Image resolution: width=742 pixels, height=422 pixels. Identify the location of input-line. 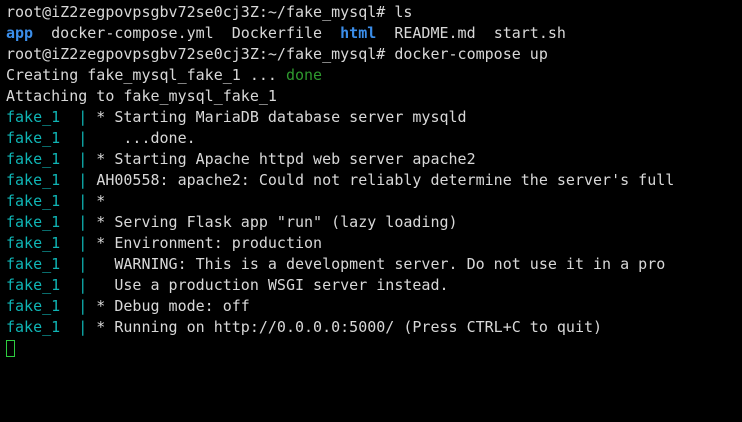
(374, 348).